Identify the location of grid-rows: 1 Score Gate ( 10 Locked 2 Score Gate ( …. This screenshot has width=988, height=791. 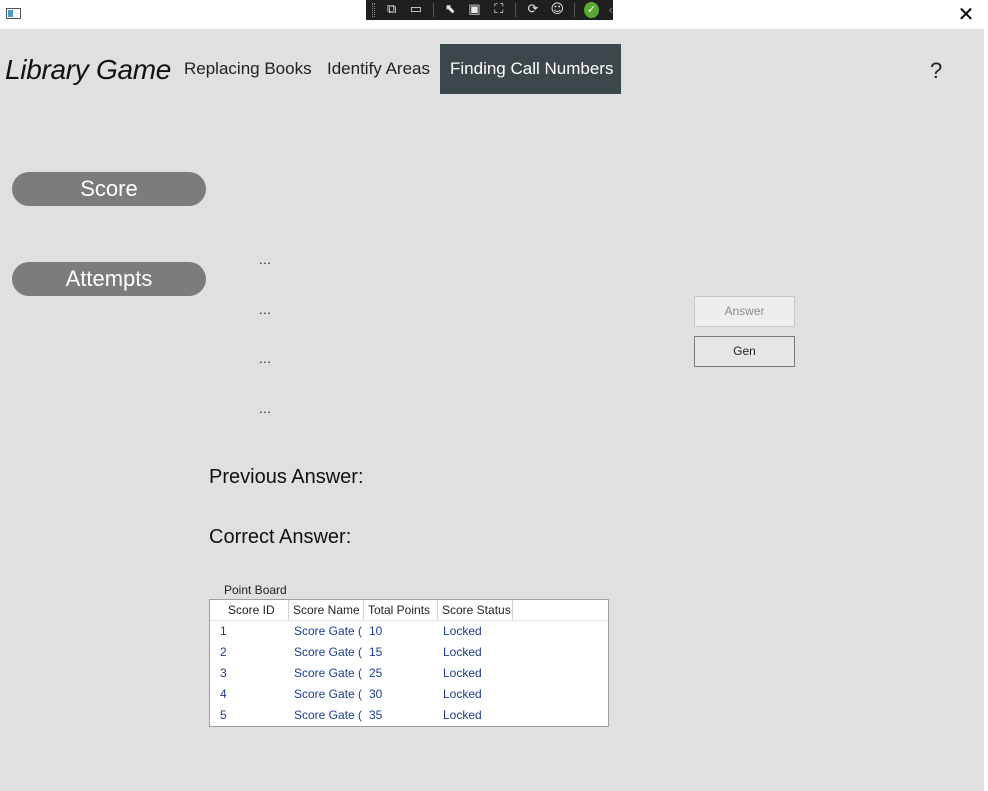
(409, 673).